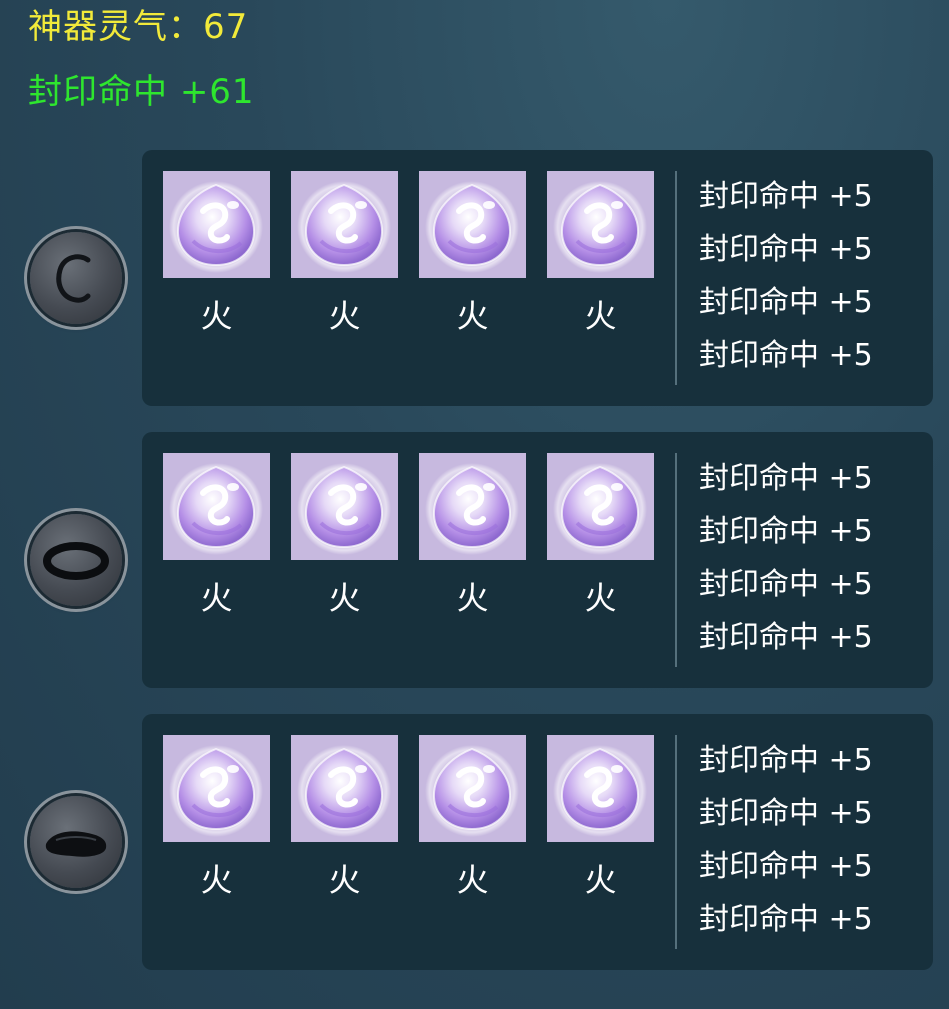 Image resolution: width=949 pixels, height=1009 pixels. Describe the element at coordinates (115, 27) in the screenshot. I see `artifact-spirit-label: 神器灵气：` at that location.